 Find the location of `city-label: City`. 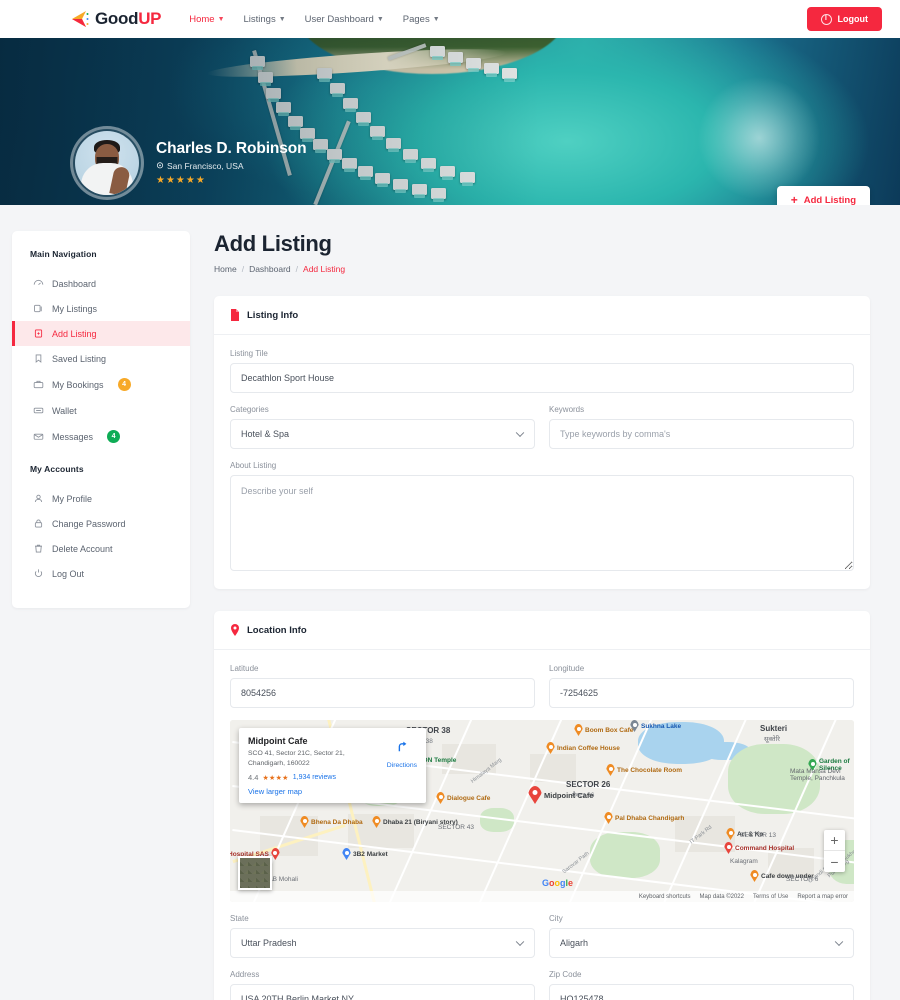

city-label: City is located at coordinates (556, 918).